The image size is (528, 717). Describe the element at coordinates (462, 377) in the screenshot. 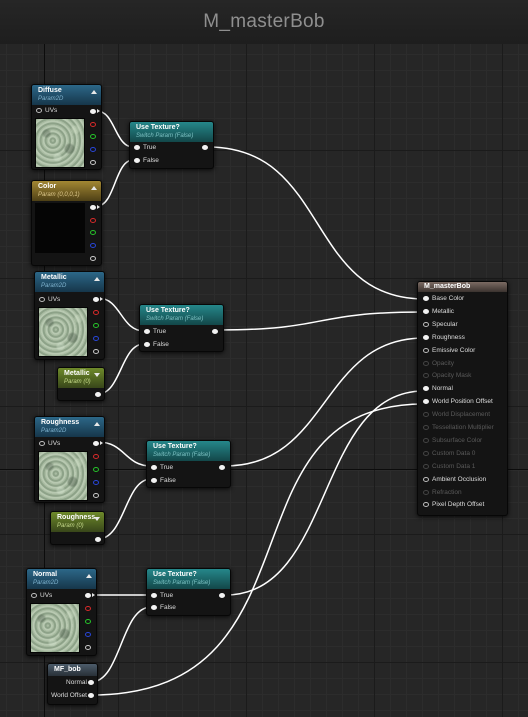

I see `material-input-row: Opacity Mask` at that location.